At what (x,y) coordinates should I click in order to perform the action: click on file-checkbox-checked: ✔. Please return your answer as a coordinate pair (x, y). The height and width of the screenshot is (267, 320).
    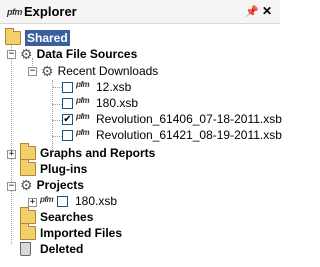
    Looking at the image, I should click on (67, 119).